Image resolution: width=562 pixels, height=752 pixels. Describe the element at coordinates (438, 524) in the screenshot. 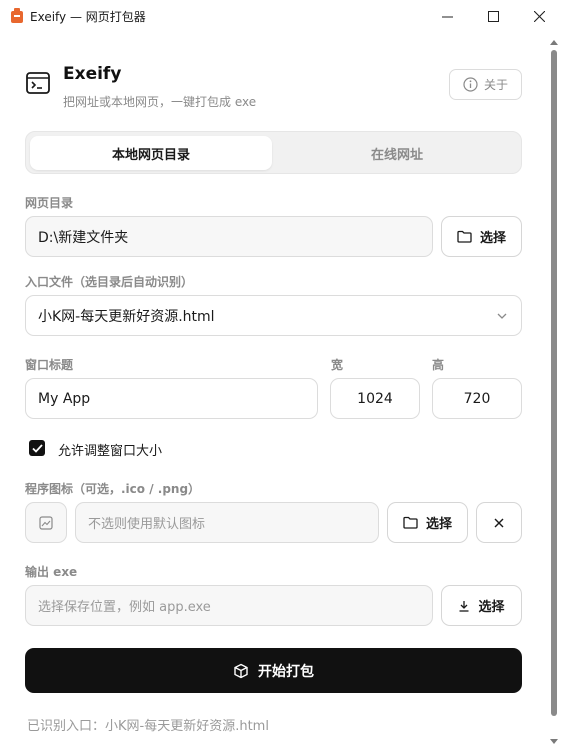

I see `icon-select-label: 选择` at that location.